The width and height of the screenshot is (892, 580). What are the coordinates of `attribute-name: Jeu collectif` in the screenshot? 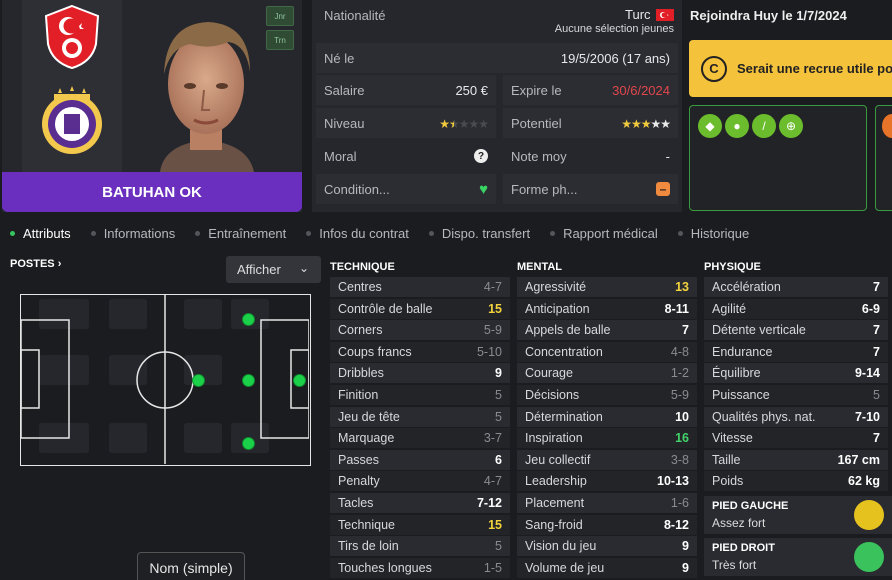 It's located at (558, 459).